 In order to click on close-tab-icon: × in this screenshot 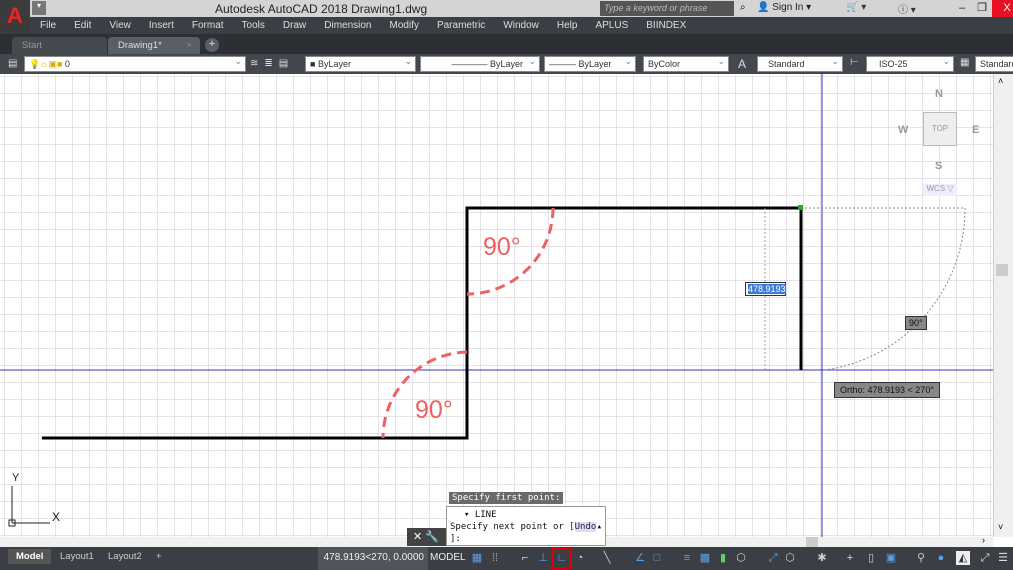, I will do `click(189, 45)`.